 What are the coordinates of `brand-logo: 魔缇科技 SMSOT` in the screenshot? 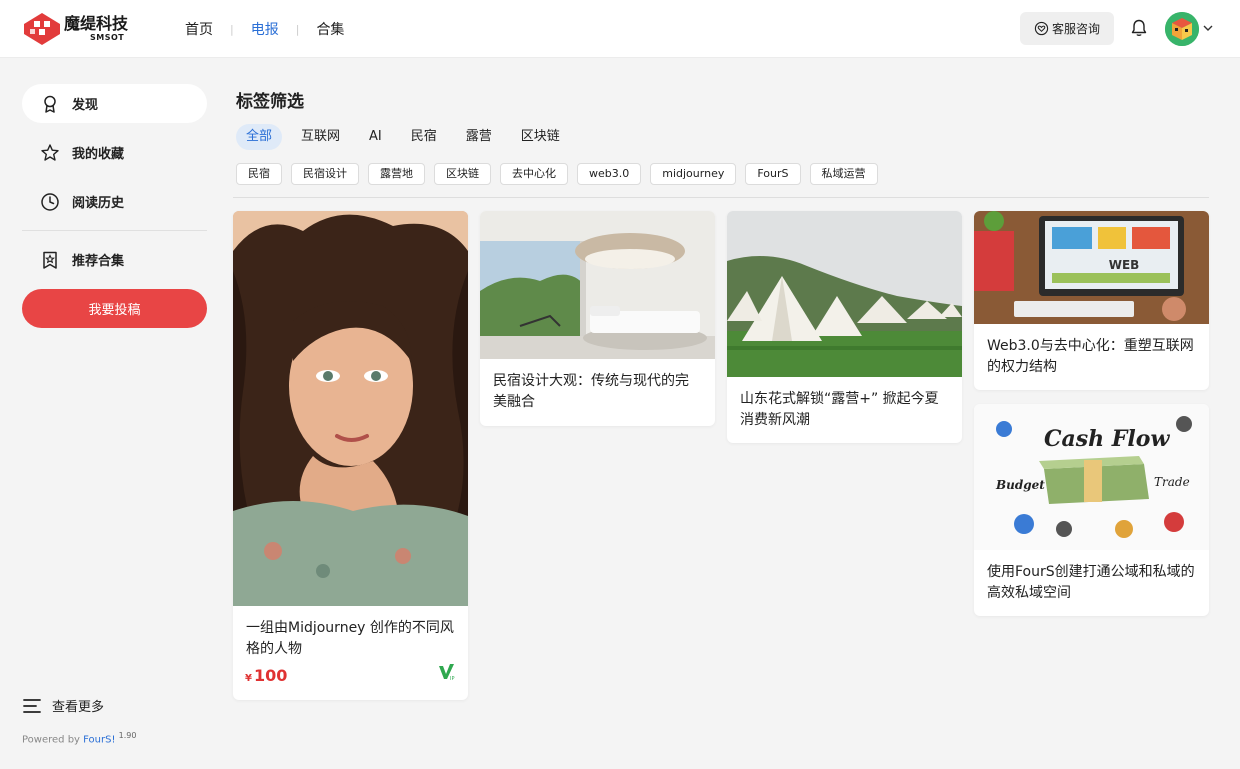 It's located at (75, 29).